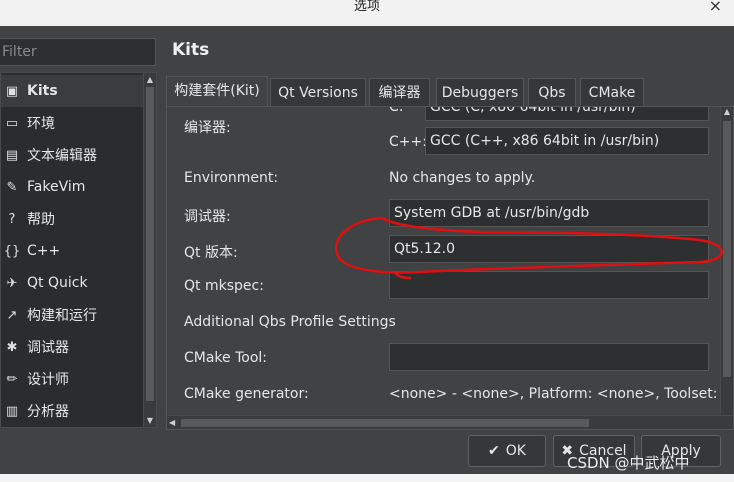 This screenshot has height=482, width=734. Describe the element at coordinates (172, 422) in the screenshot. I see `scroll-left-icon: ◀` at that location.